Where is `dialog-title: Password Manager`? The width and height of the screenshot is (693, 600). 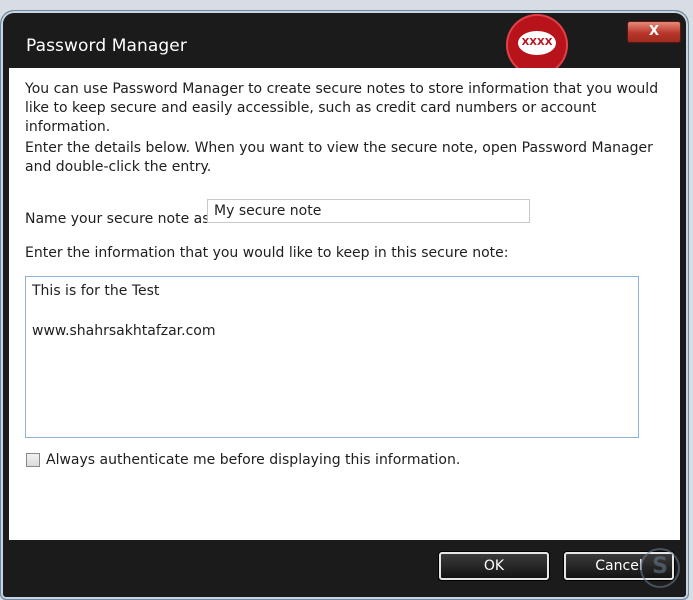
dialog-title: Password Manager is located at coordinates (106, 46).